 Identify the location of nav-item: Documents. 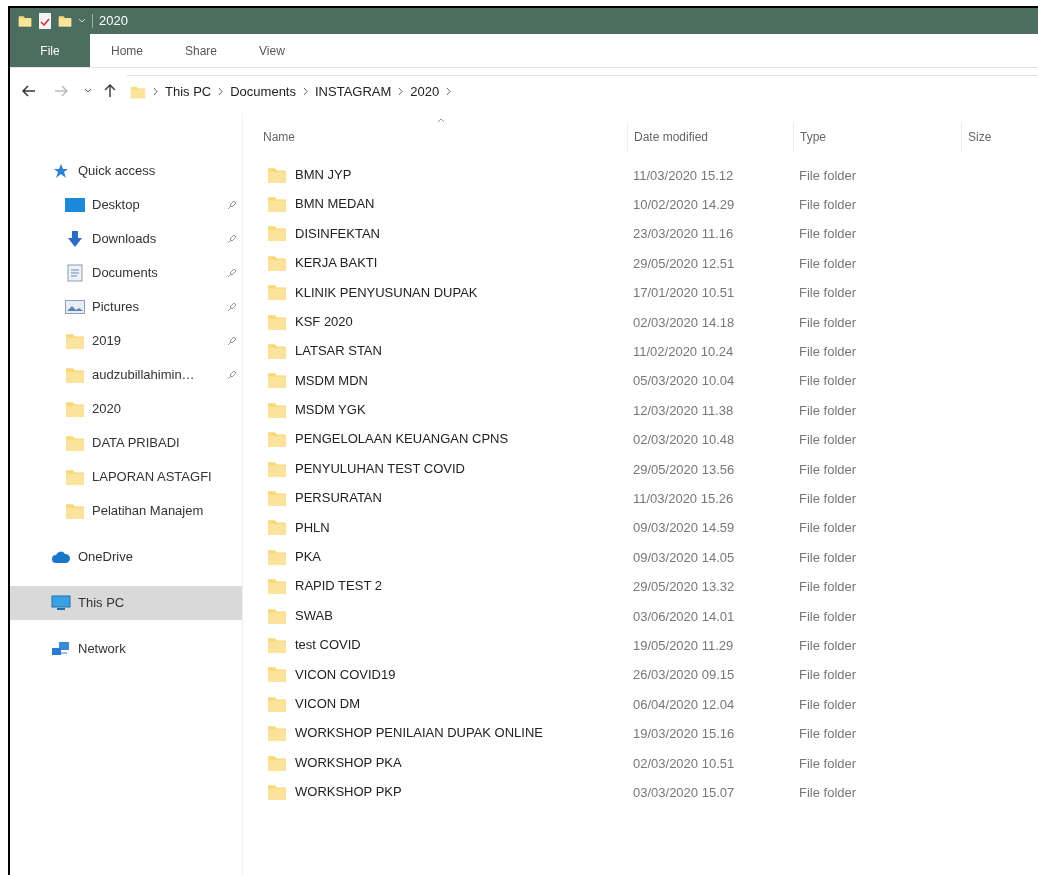
(126, 273).